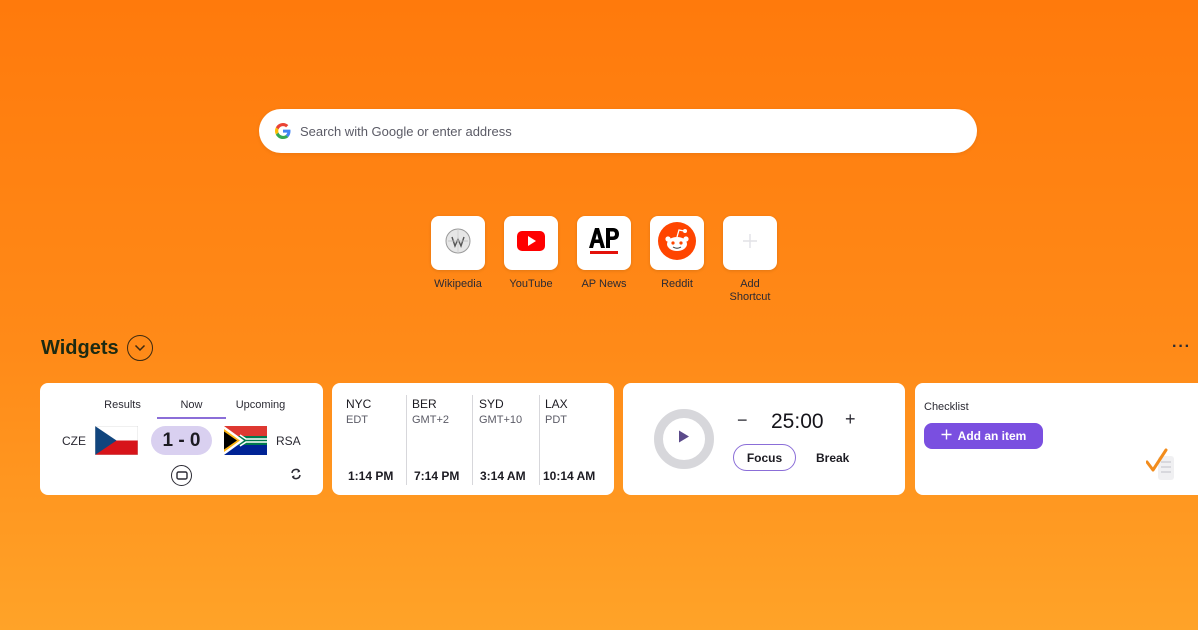 The image size is (1198, 630). What do you see at coordinates (122, 409) in the screenshot?
I see `tab-results: Results` at bounding box center [122, 409].